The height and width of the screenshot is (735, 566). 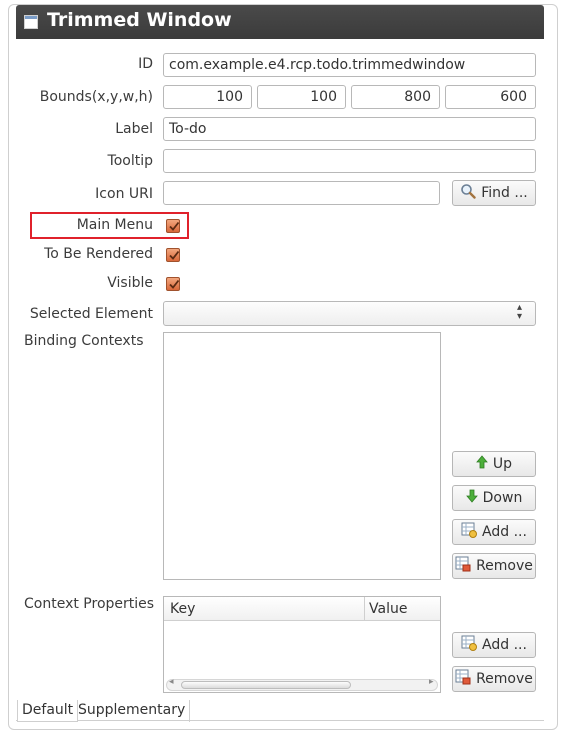 I want to click on main-menu-checkbox, so click(x=173, y=226).